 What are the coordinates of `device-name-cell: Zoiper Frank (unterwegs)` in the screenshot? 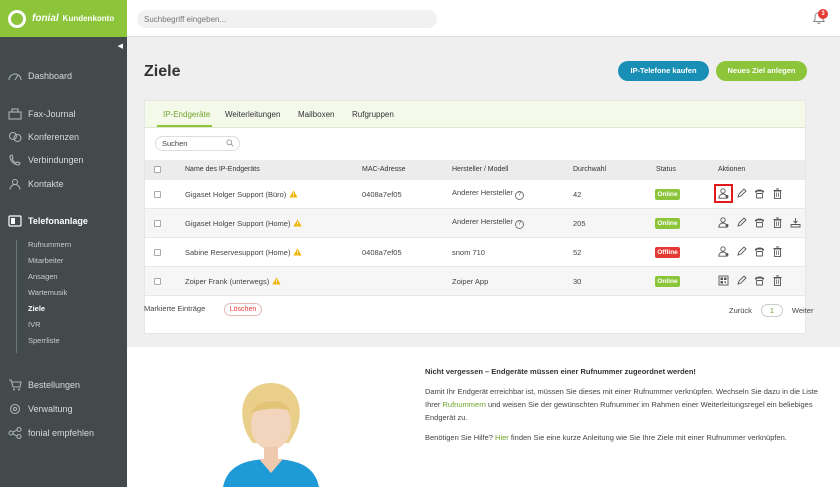 It's located at (233, 281).